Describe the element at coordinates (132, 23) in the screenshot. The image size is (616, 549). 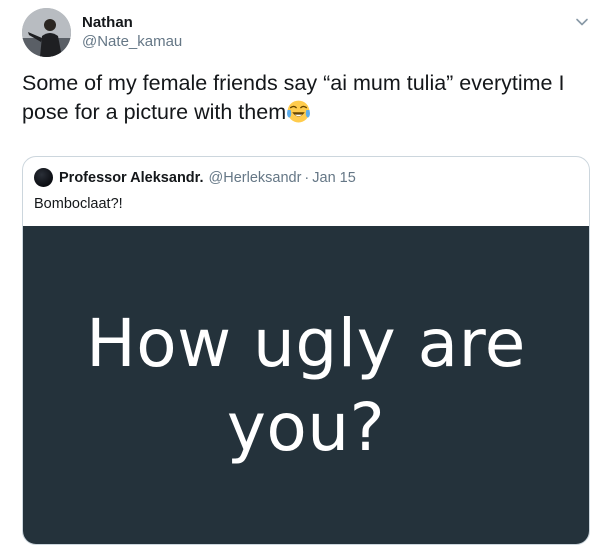
I see `author-display-name: Nathan` at that location.